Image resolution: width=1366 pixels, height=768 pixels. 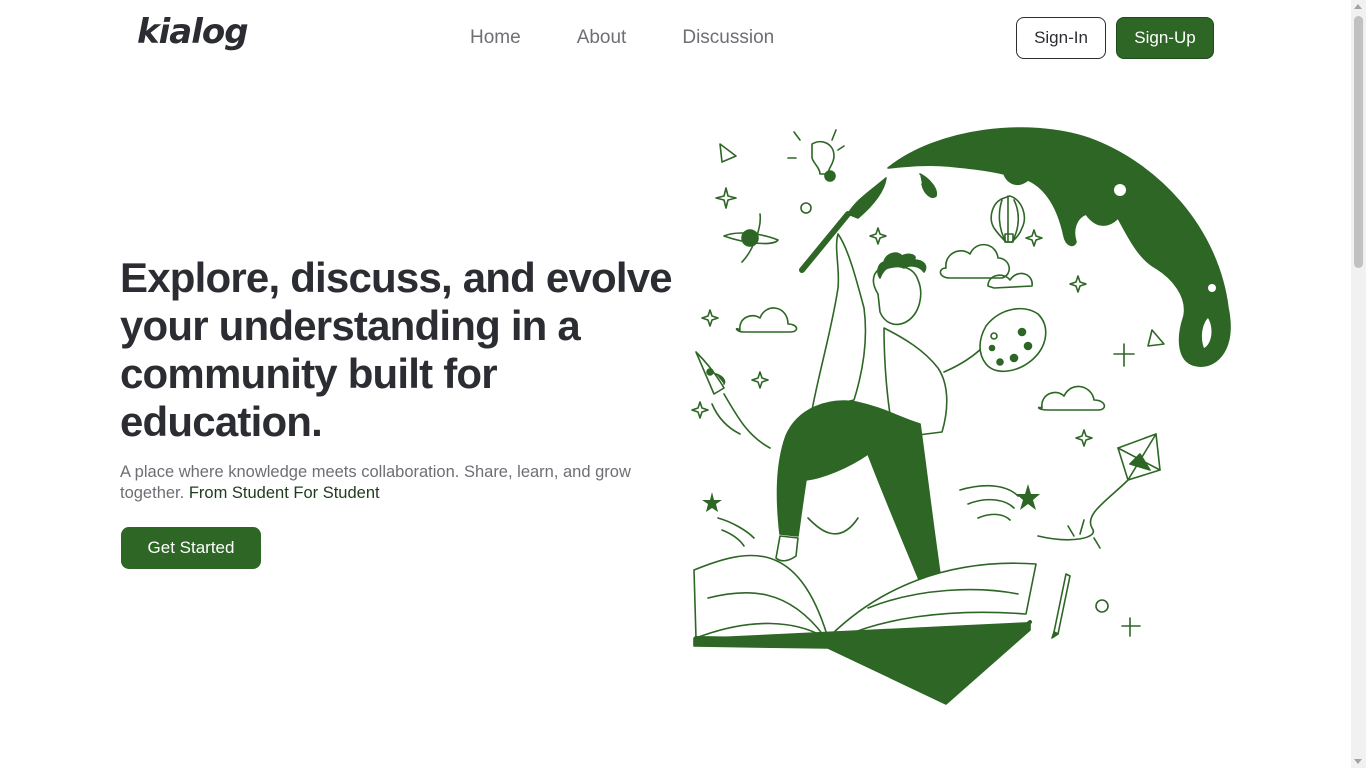 I want to click on page-scrollbar, so click(x=1358, y=384).